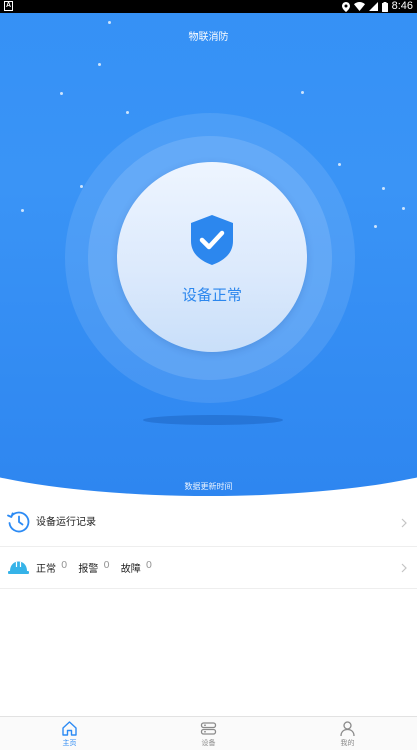  Describe the element at coordinates (347, 729) in the screenshot. I see `user-icon` at that location.